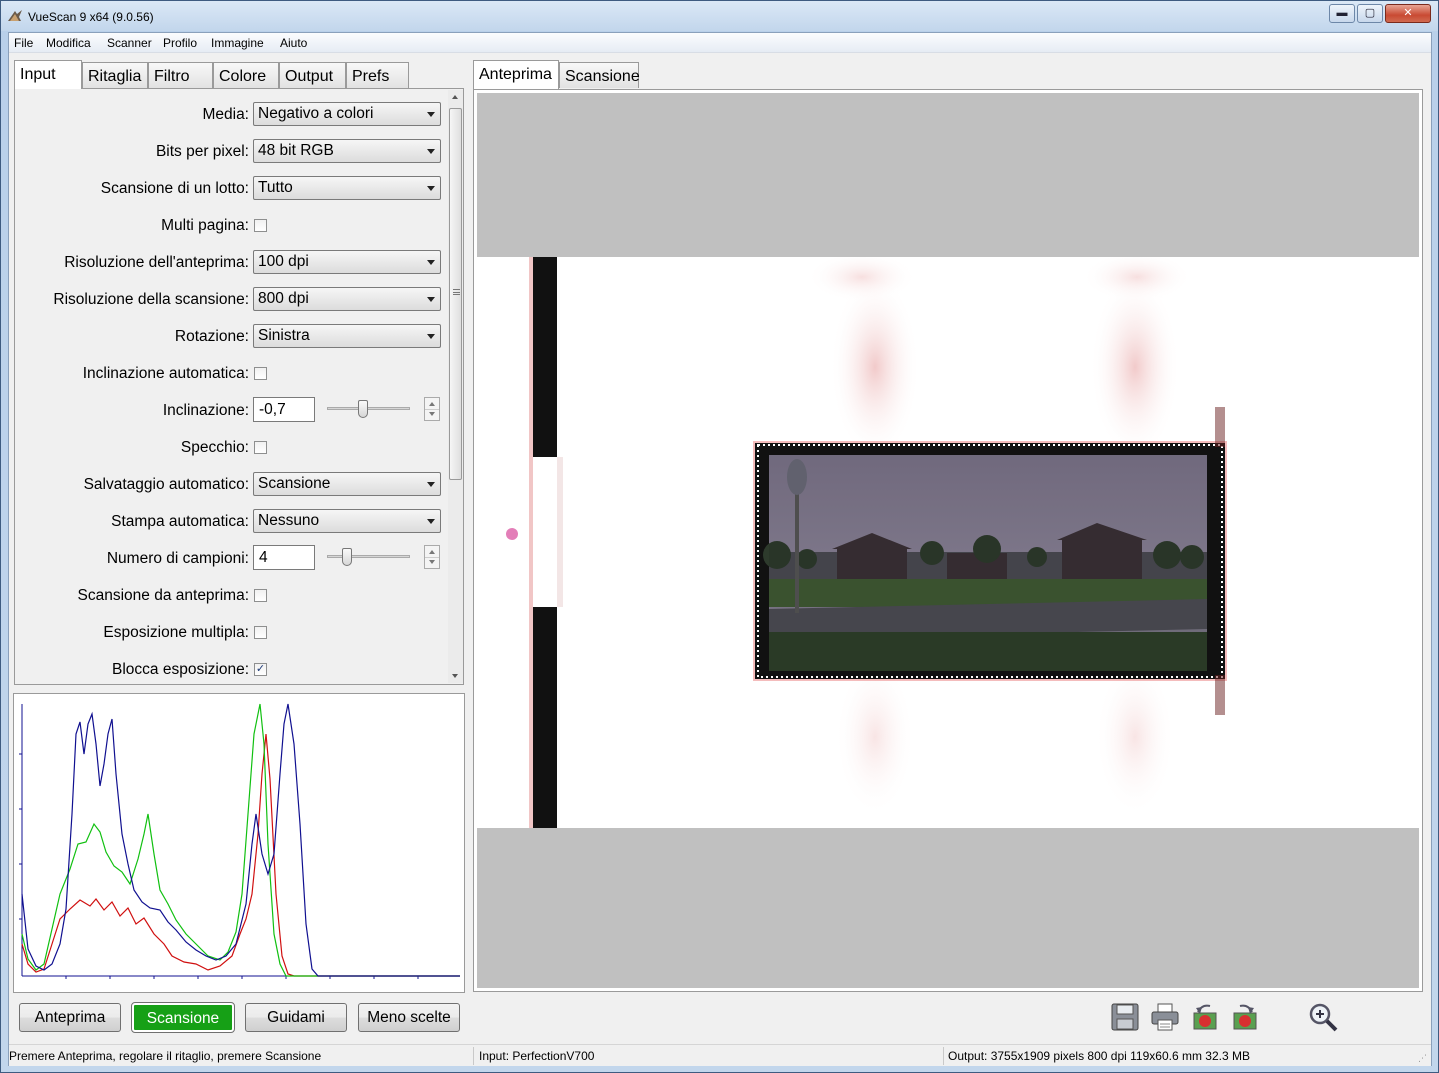 This screenshot has width=1439, height=1073. What do you see at coordinates (347, 336) in the screenshot?
I see `rotation-select: Sinistra` at bounding box center [347, 336].